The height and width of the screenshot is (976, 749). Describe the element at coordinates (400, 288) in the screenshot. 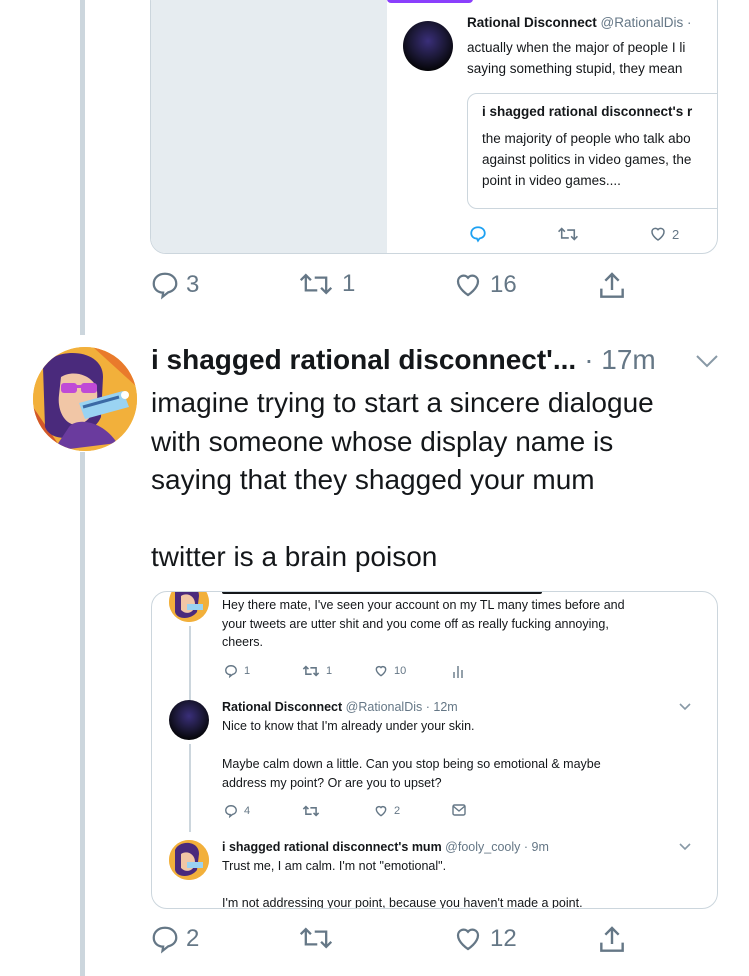

I see `tweet-actions-top: 3 1 16` at that location.